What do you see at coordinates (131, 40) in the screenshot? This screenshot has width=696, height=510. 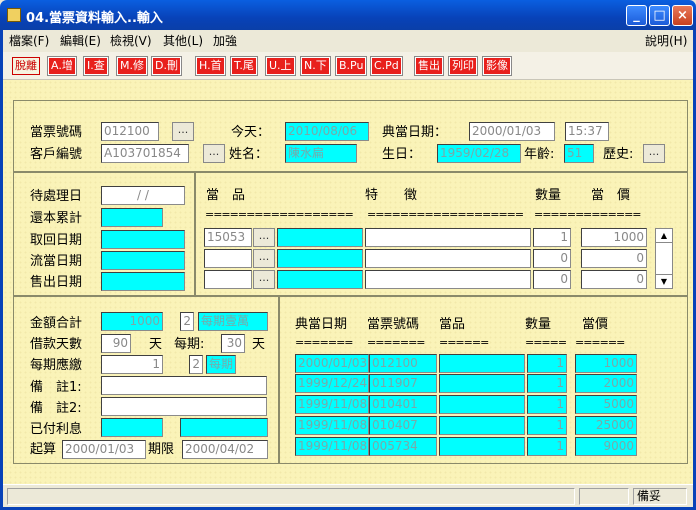 I see `menu-view: 檢視(V)` at bounding box center [131, 40].